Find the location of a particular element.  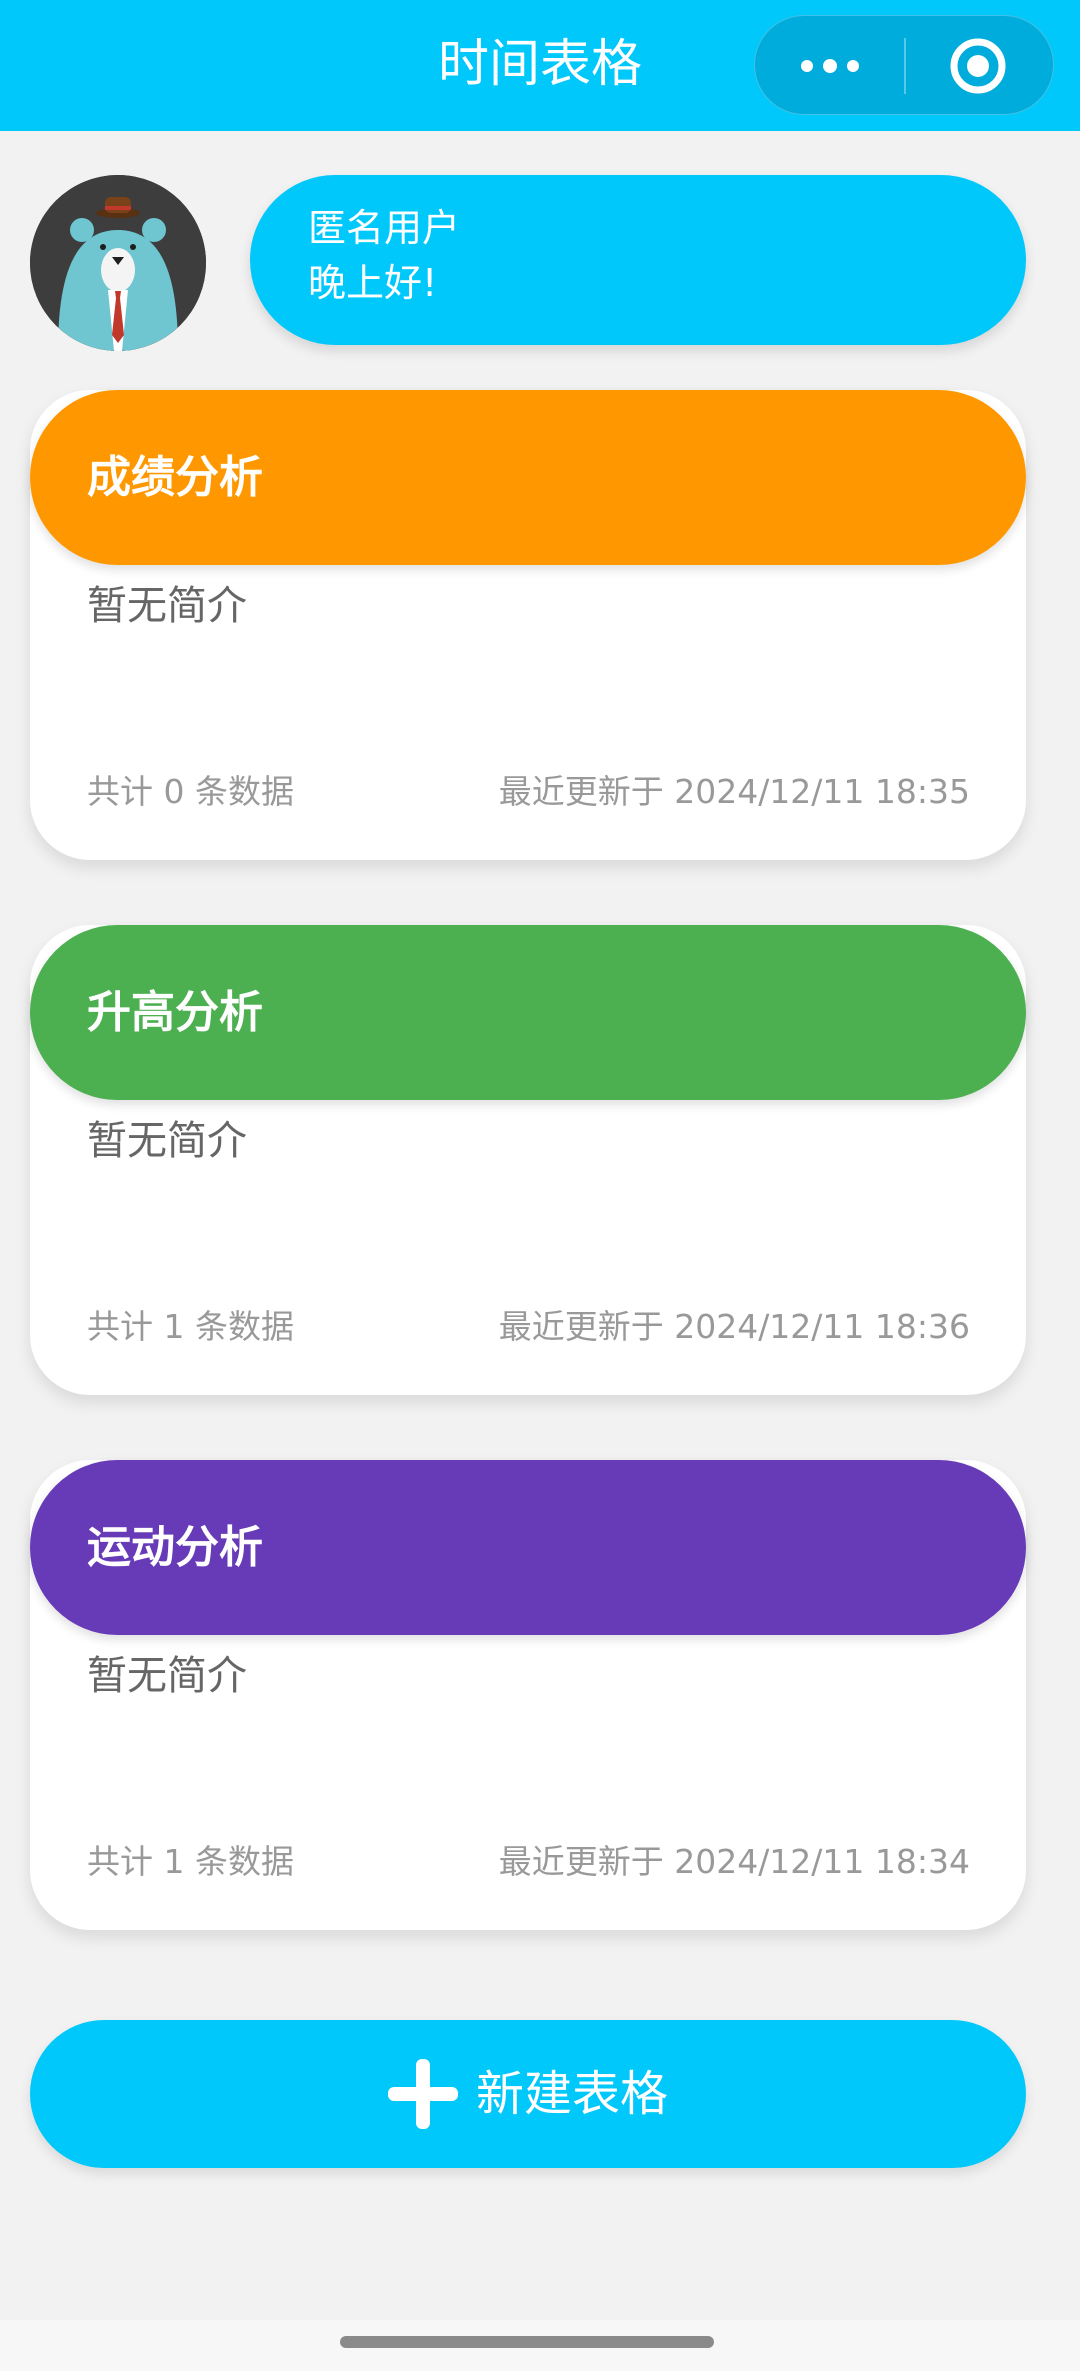

card-record-count: 共计 0 条数据 is located at coordinates (190, 791).